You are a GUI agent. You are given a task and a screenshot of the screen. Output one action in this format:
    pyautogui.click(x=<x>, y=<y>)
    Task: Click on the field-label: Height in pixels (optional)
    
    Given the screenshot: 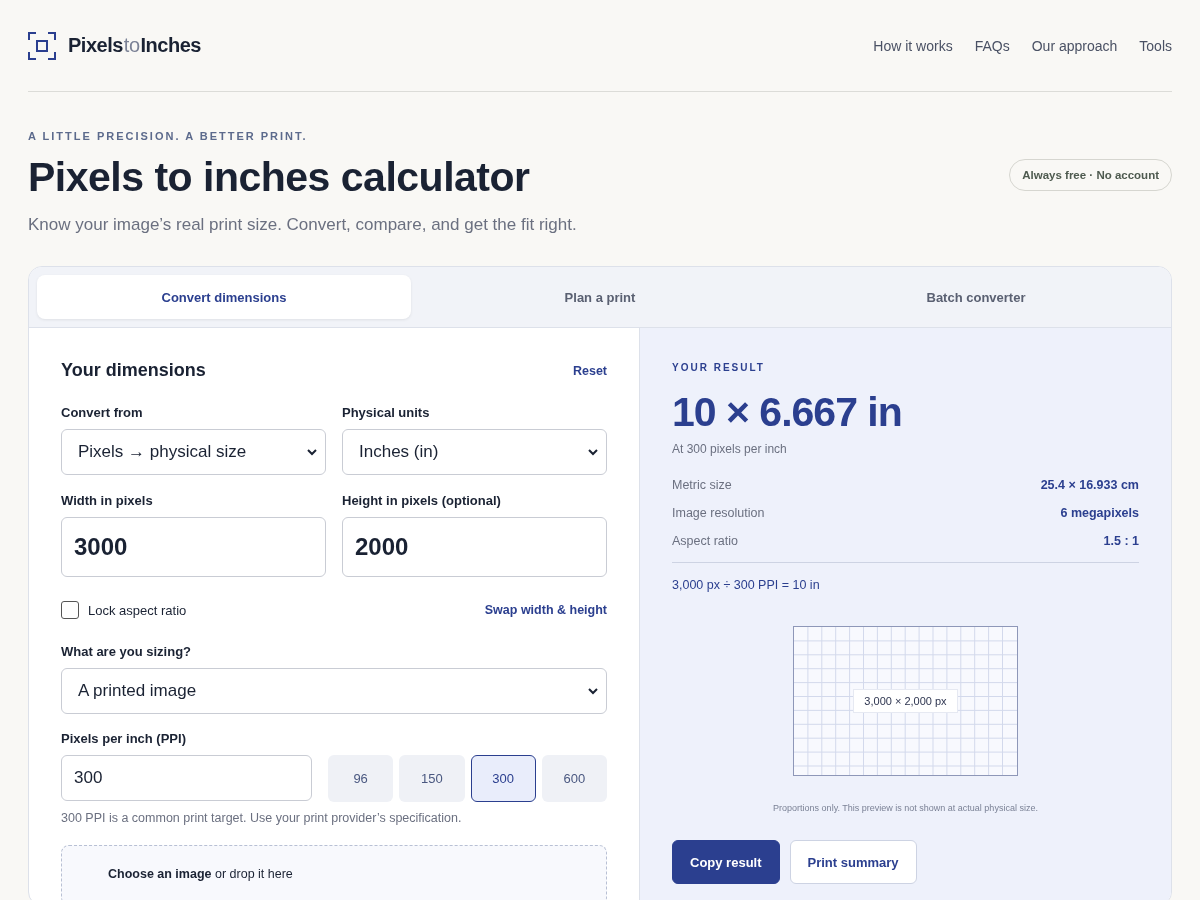 What is the action you would take?
    pyautogui.click(x=422, y=500)
    